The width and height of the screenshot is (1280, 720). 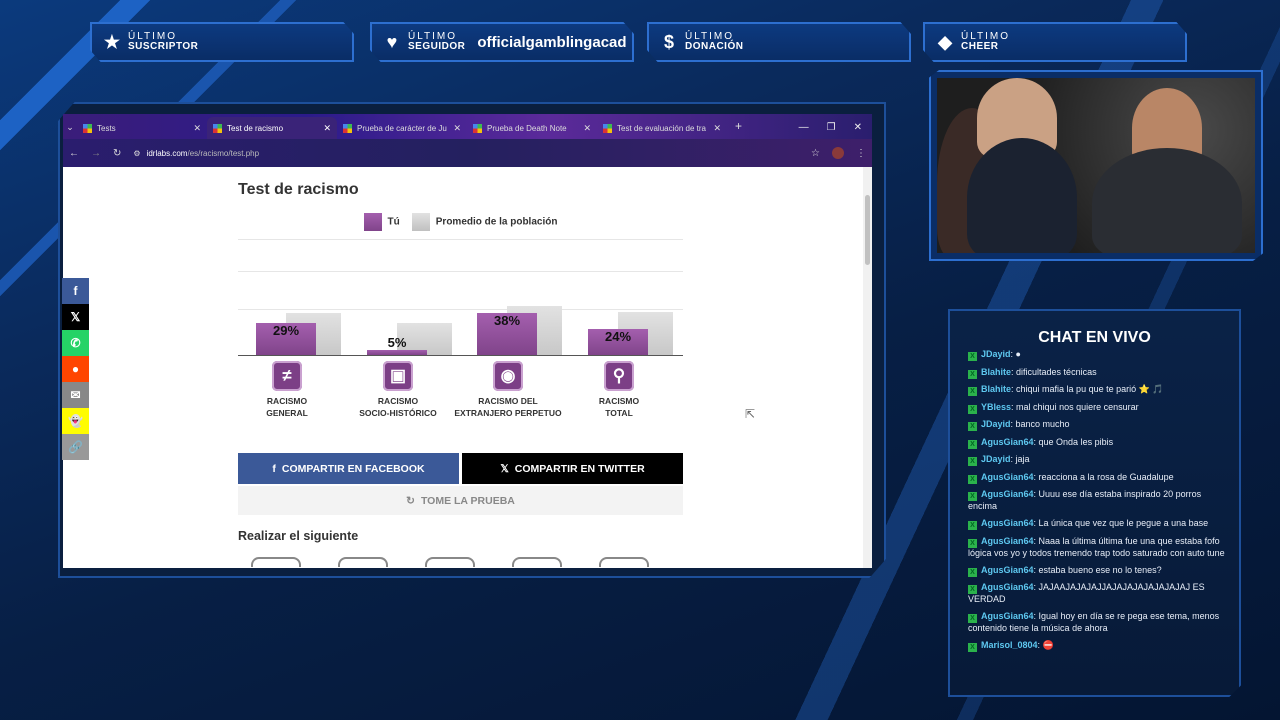 I want to click on globe-icon: ◉, so click(x=508, y=376).